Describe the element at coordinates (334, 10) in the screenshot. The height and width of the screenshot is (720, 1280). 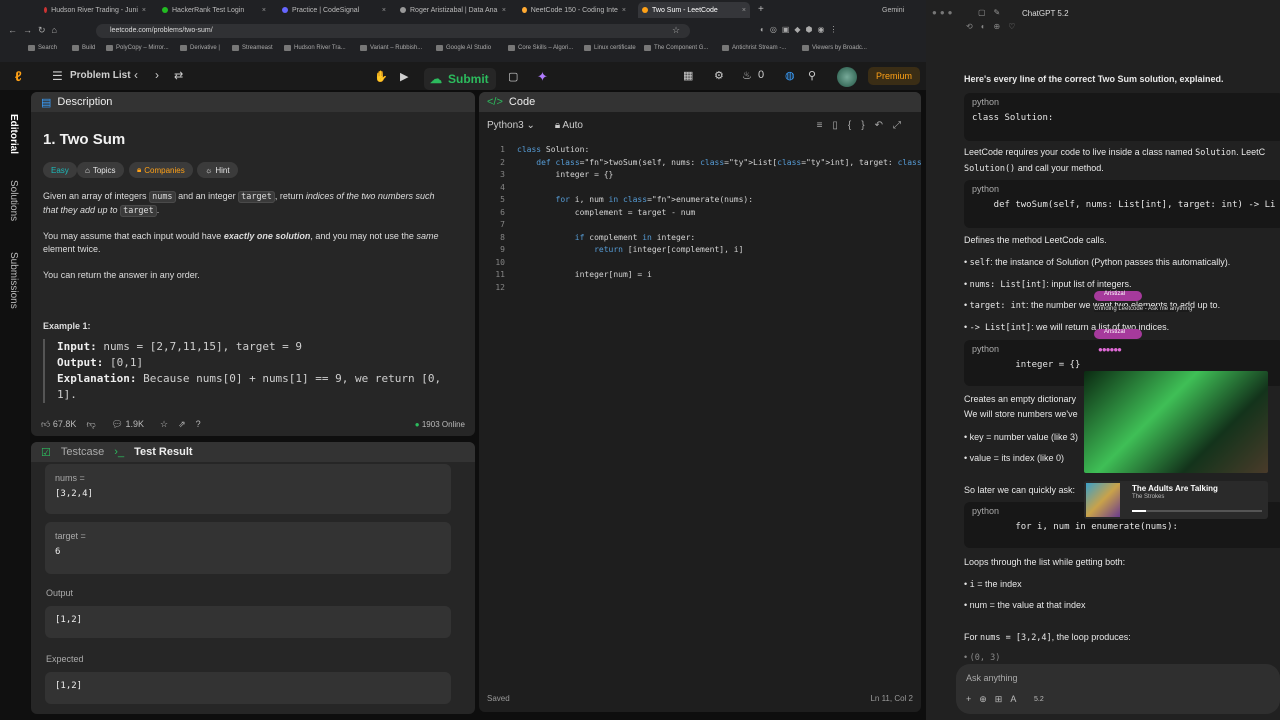
I see `browser-tab: Practice | CodeSignal ×` at that location.